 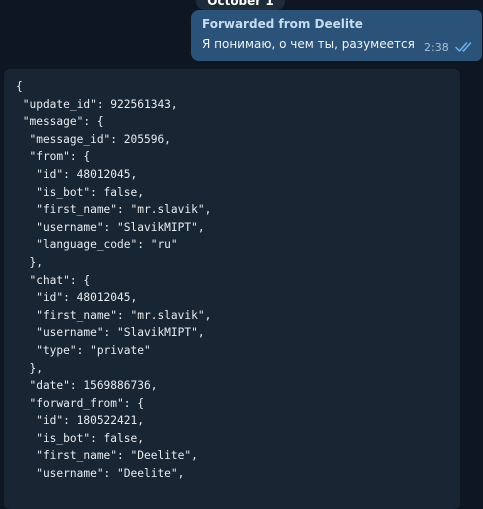 I want to click on code-line: "date": 1569886736,, so click(x=87, y=386).